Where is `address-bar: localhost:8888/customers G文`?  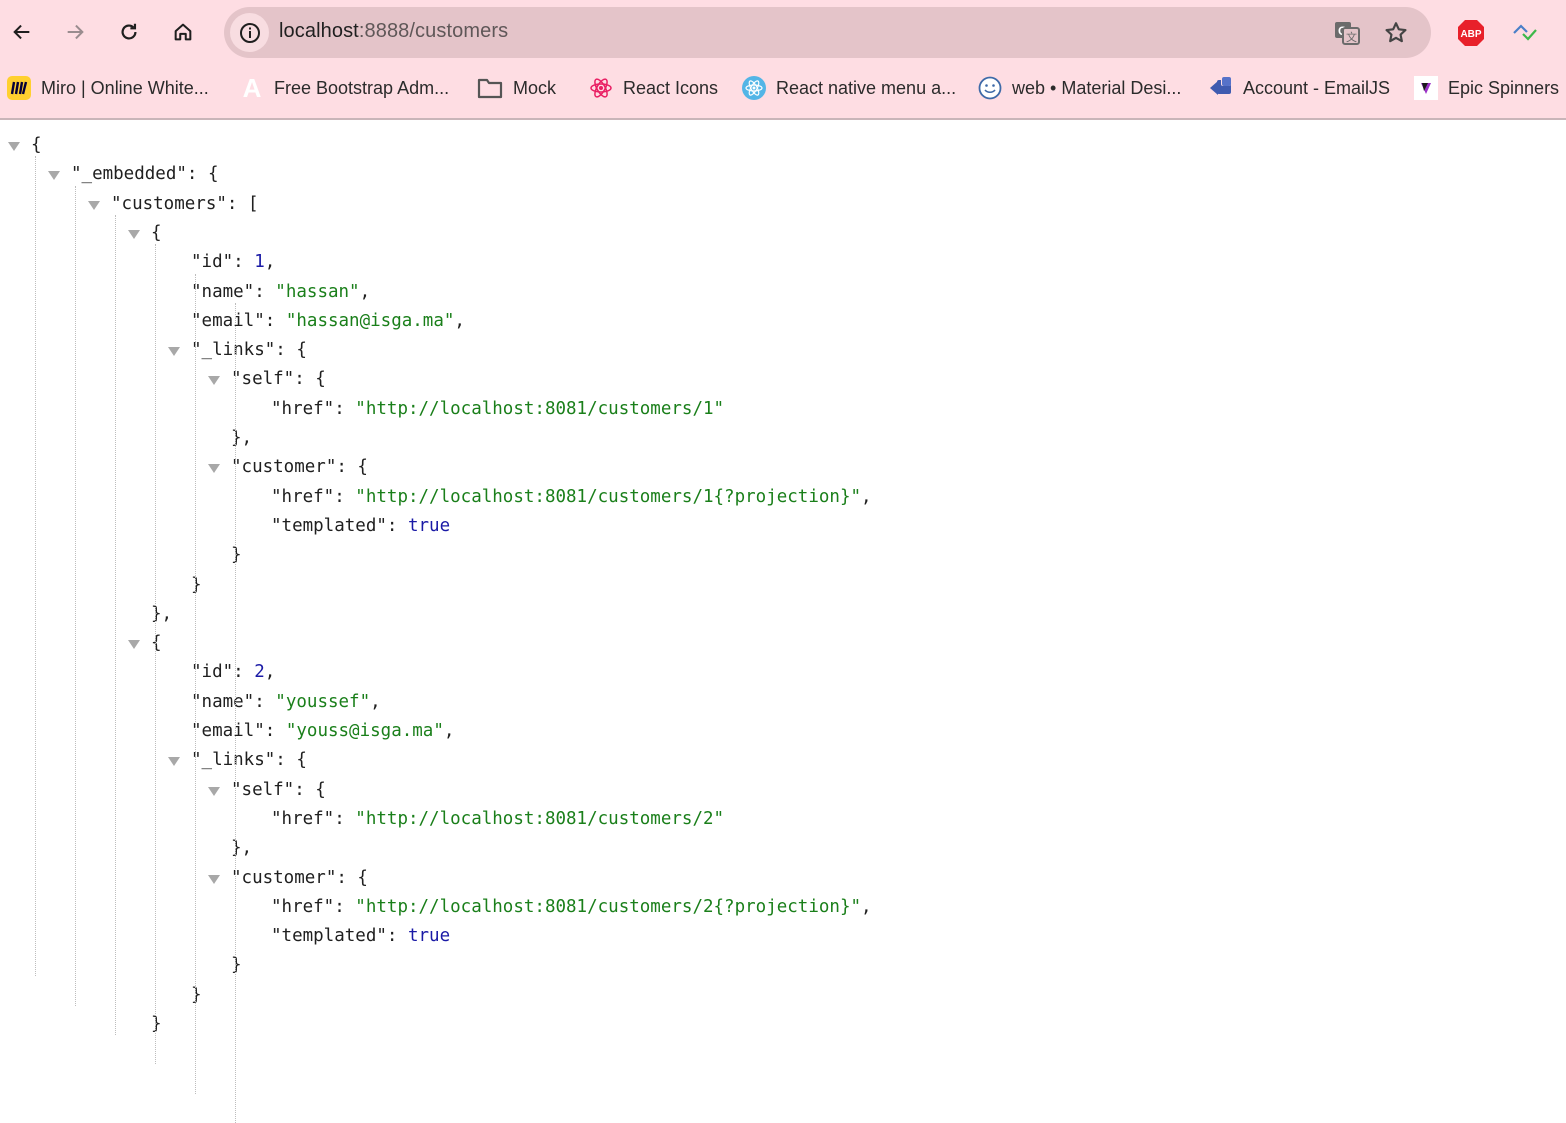
address-bar: localhost:8888/customers G文 is located at coordinates (827, 32).